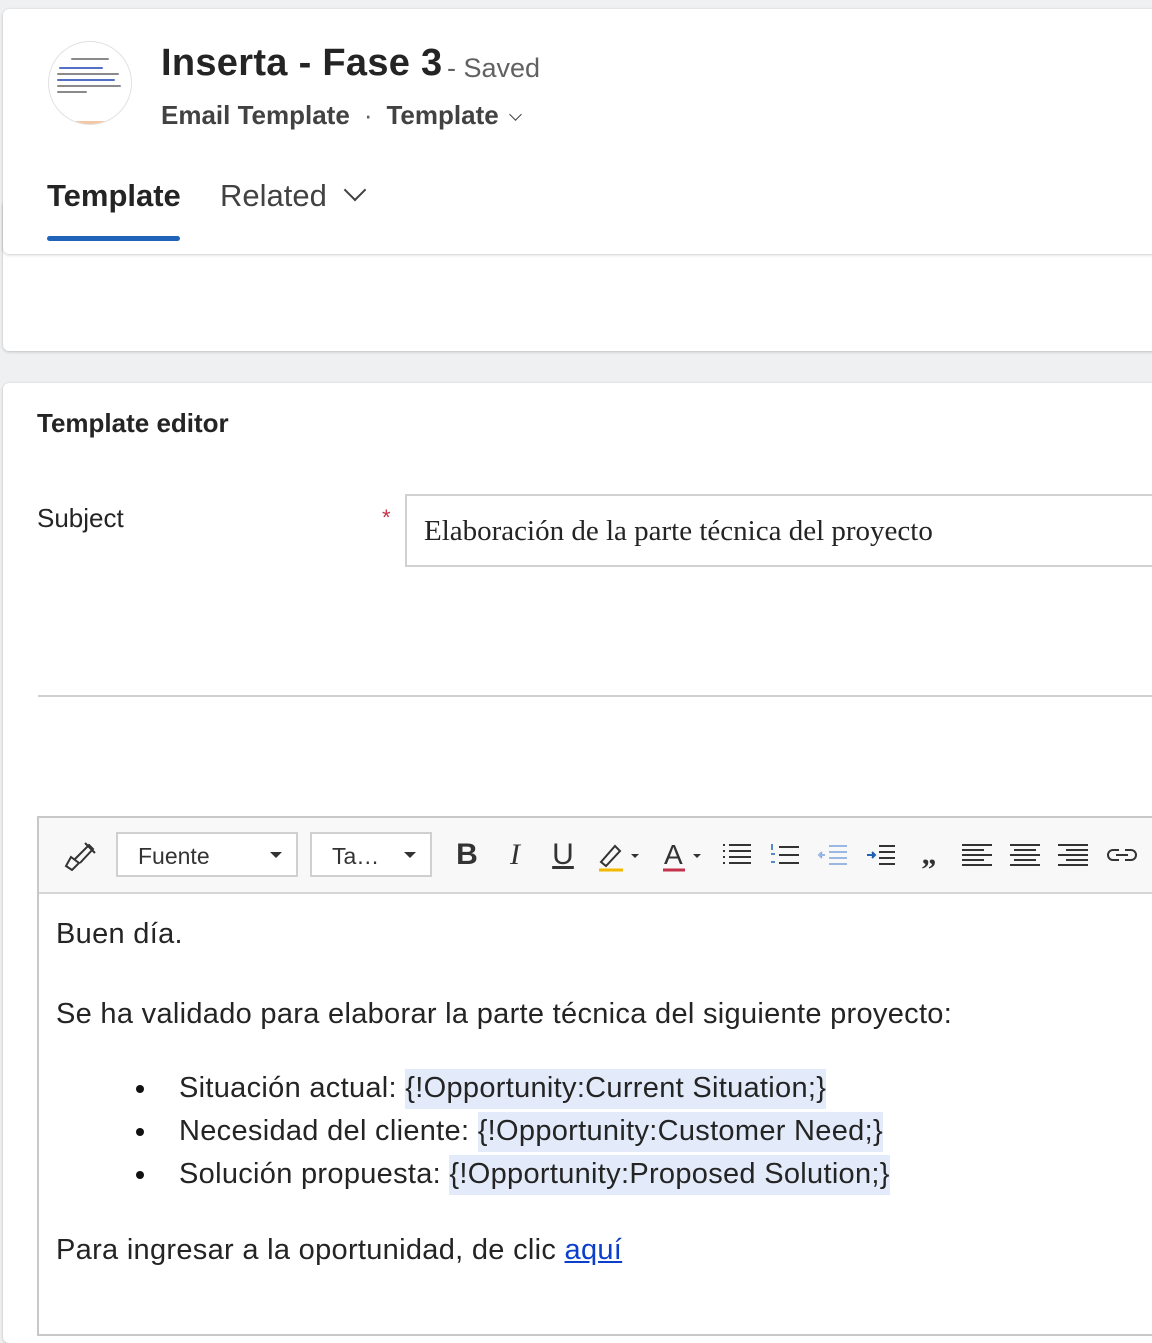 This screenshot has height=1343, width=1152. Describe the element at coordinates (619, 855) in the screenshot. I see `highlight-icon` at that location.